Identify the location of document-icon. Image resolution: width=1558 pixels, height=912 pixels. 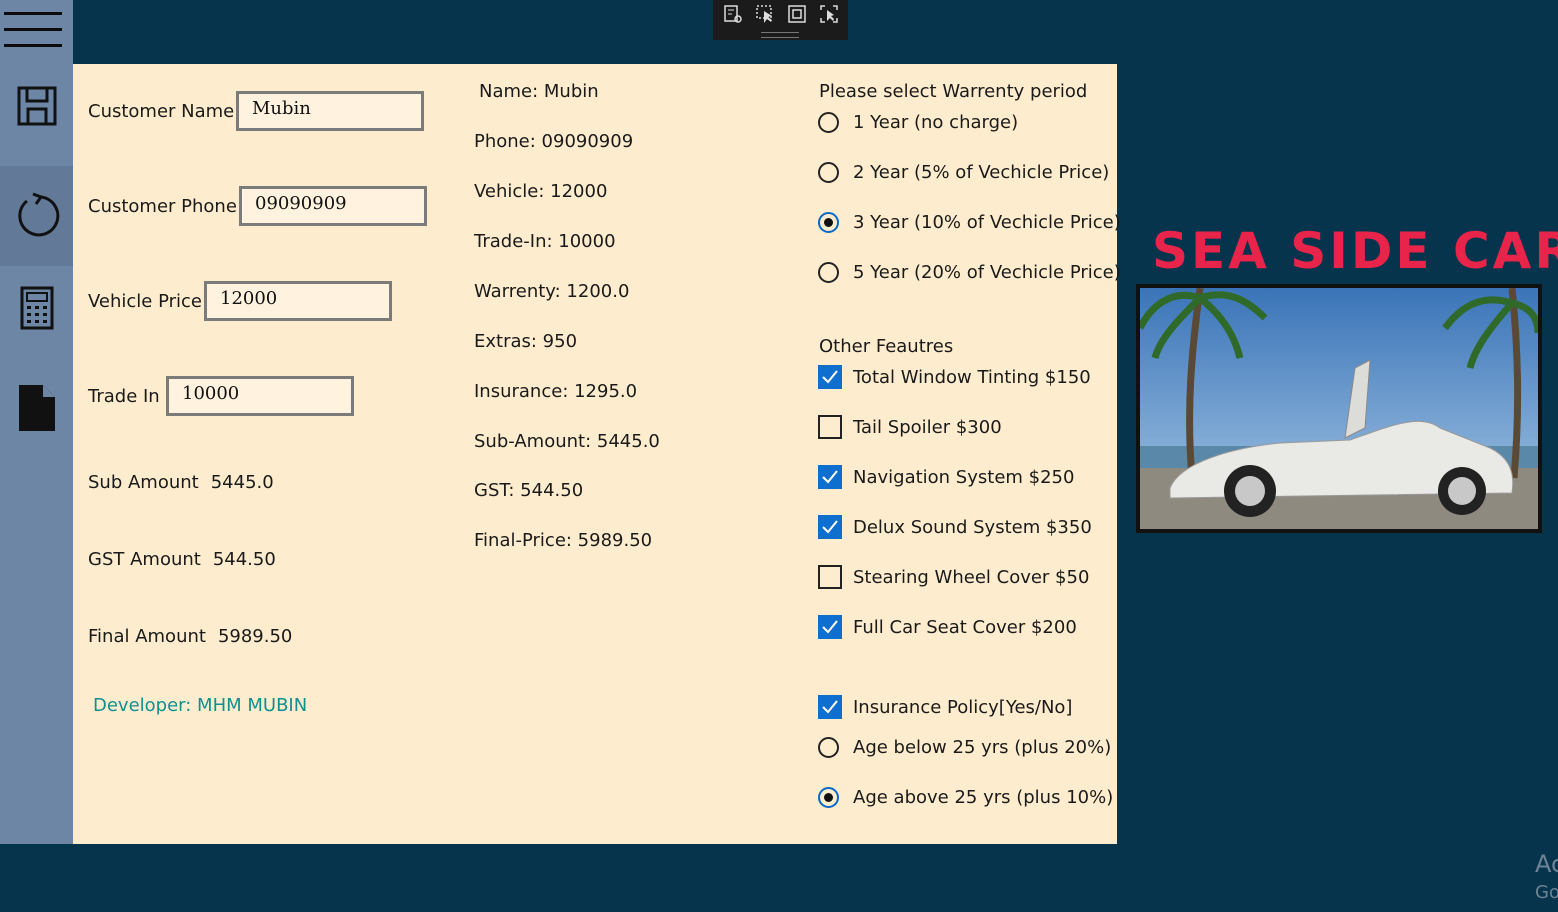
(36, 408).